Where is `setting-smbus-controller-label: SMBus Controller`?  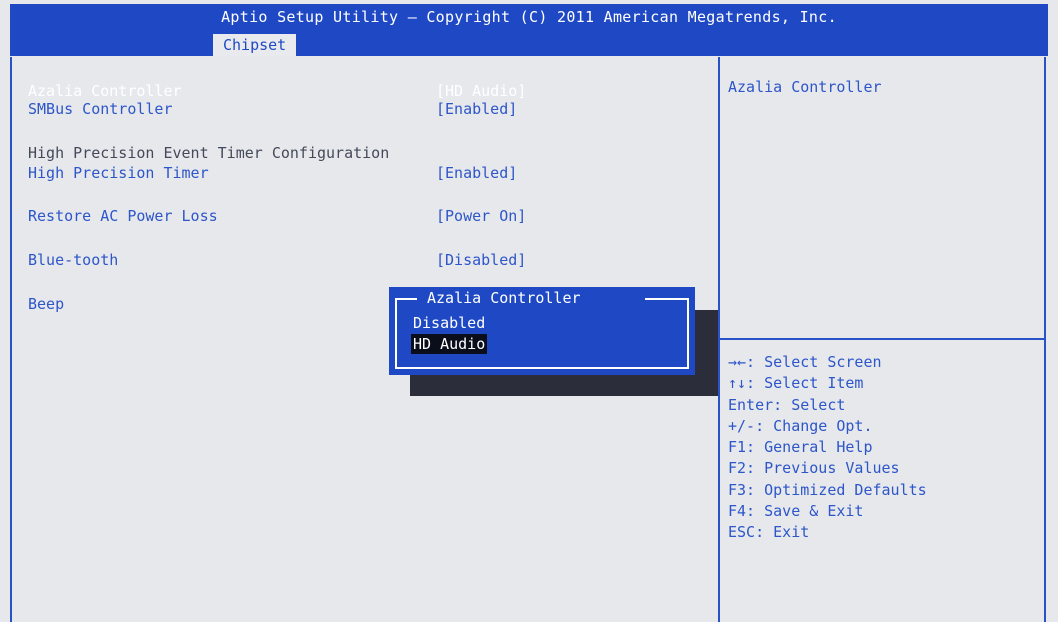 setting-smbus-controller-label: SMBus Controller is located at coordinates (100, 109).